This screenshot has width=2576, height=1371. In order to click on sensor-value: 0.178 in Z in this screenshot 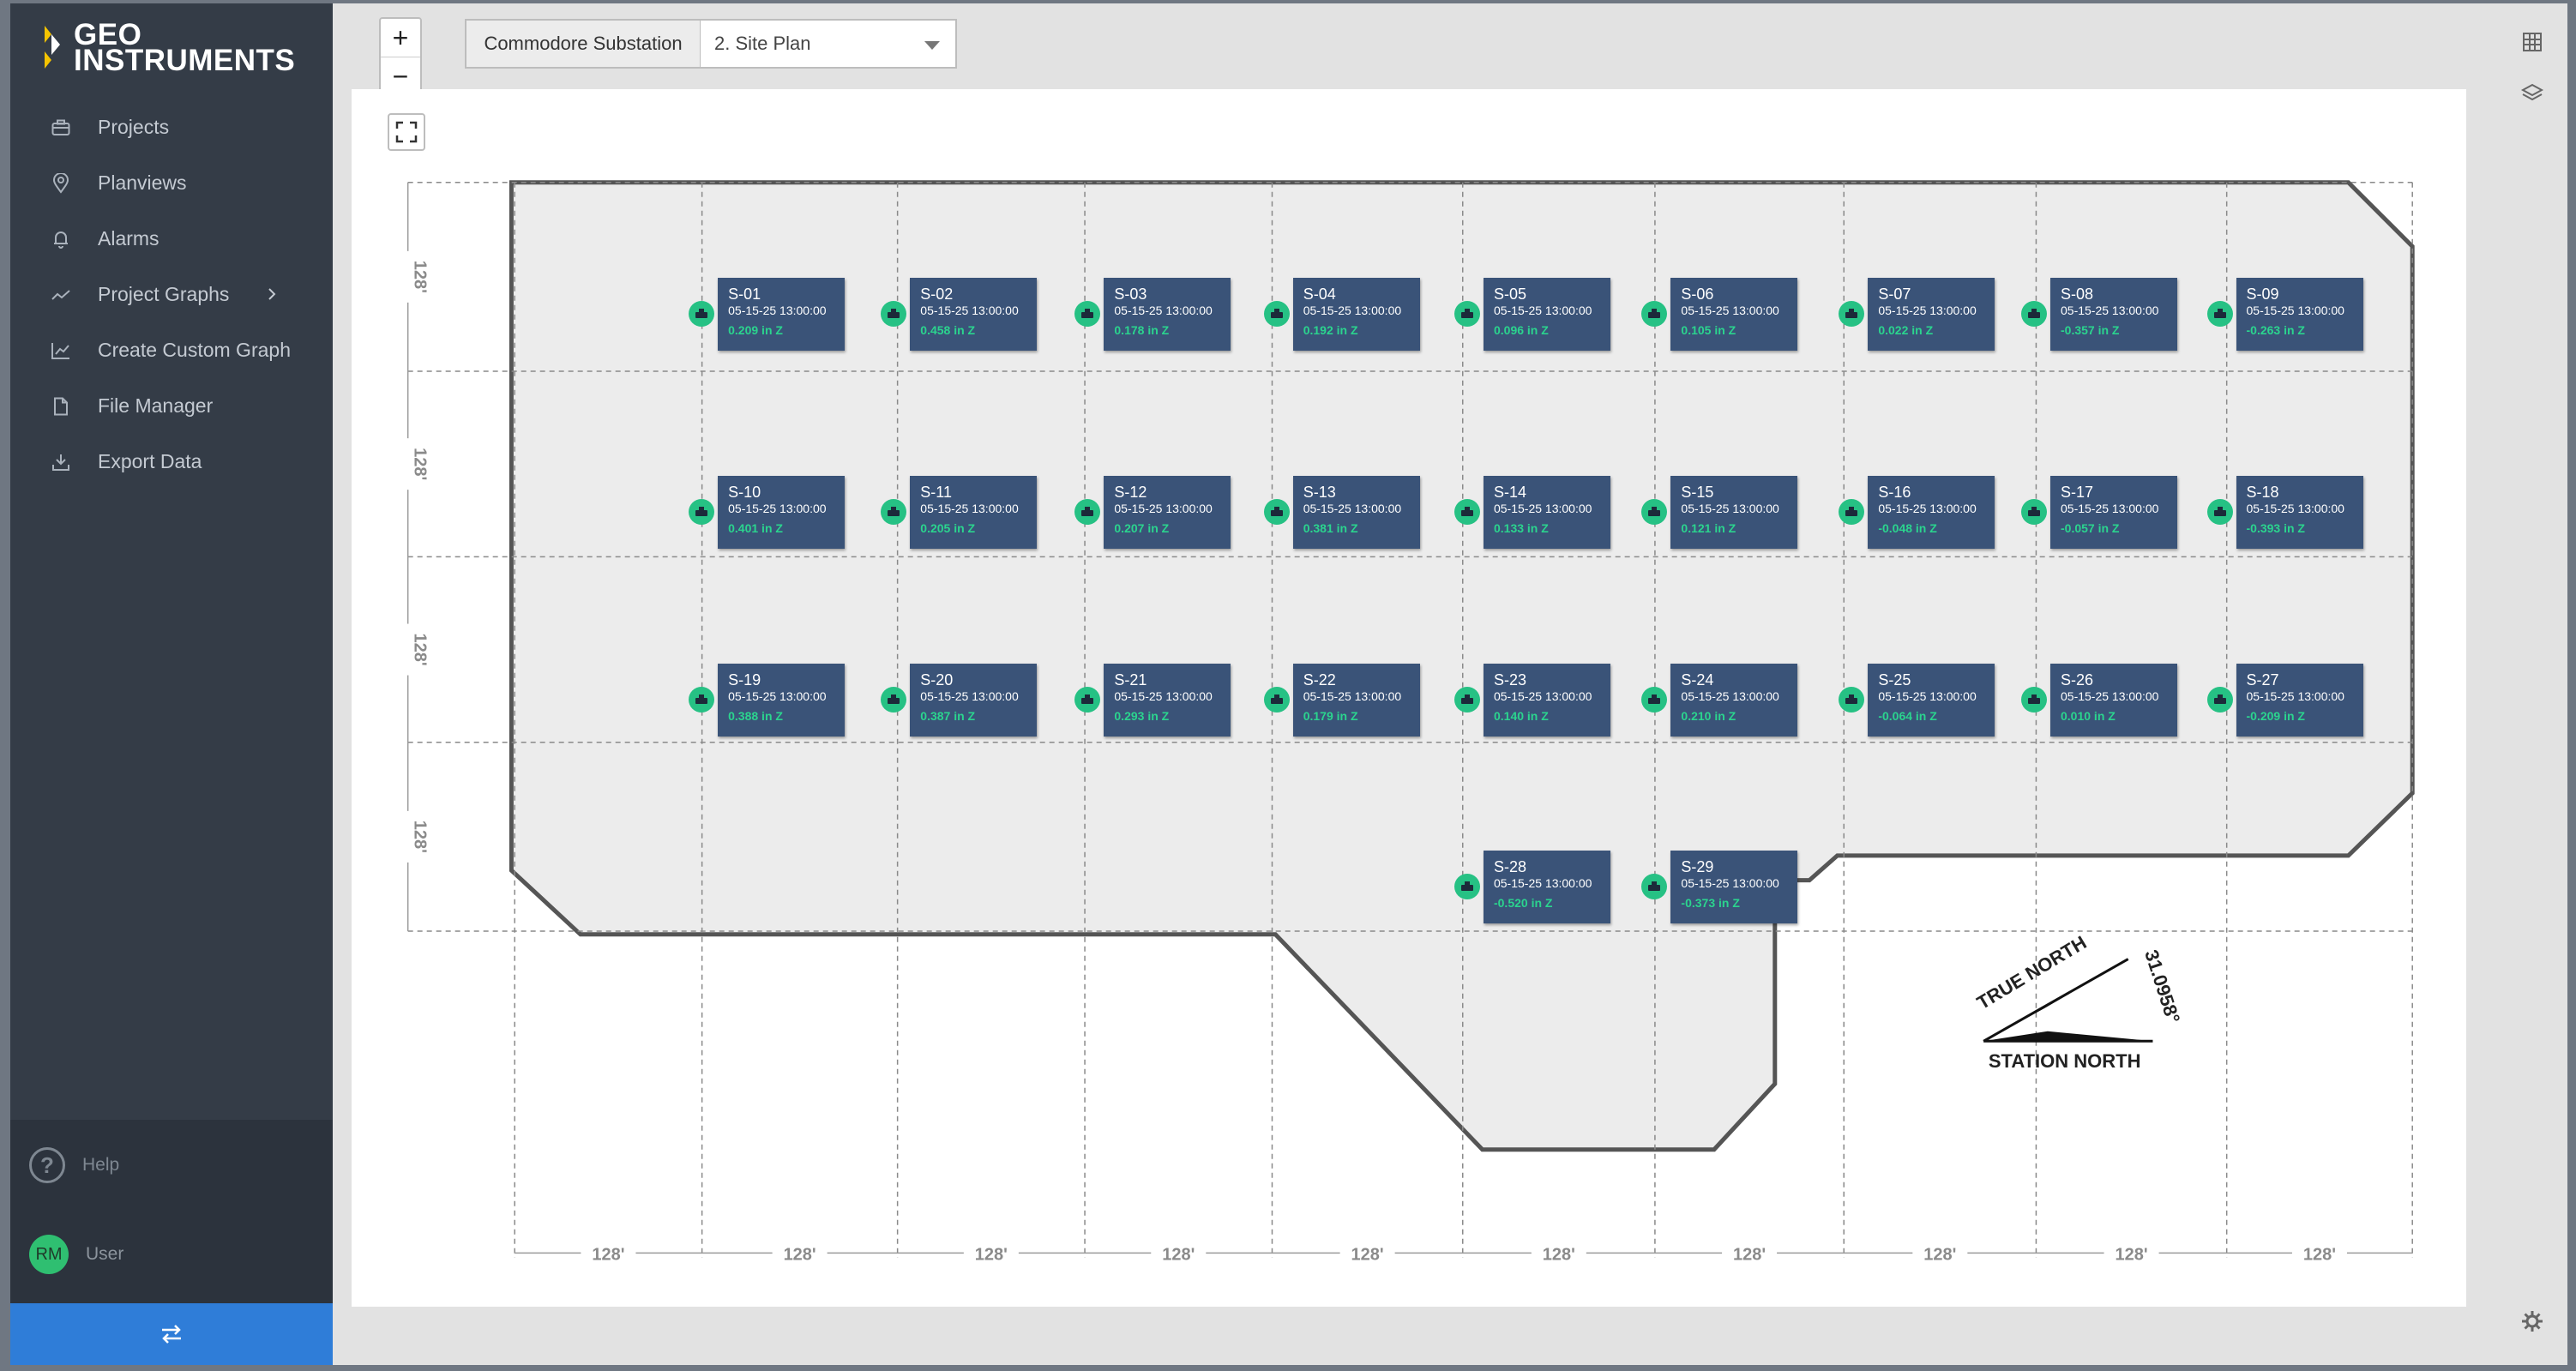, I will do `click(1142, 329)`.